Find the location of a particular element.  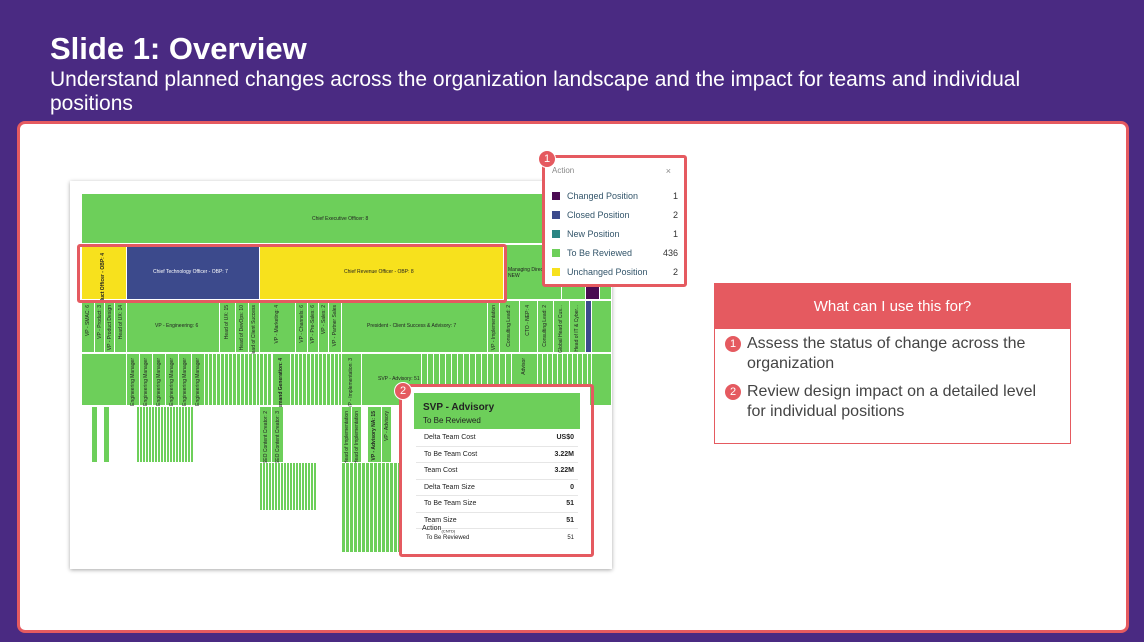

ceo-node: Chief Executive Officer: 8 is located at coordinates (347, 219).